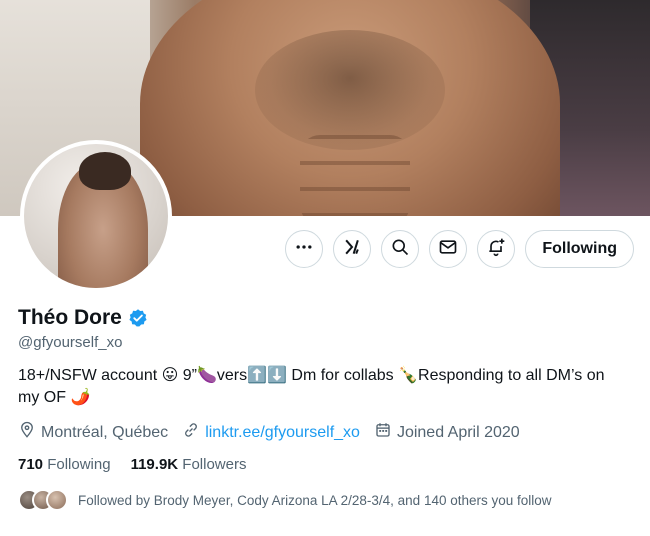  Describe the element at coordinates (70, 342) in the screenshot. I see `user-handle: @gfyourself_xo` at that location.